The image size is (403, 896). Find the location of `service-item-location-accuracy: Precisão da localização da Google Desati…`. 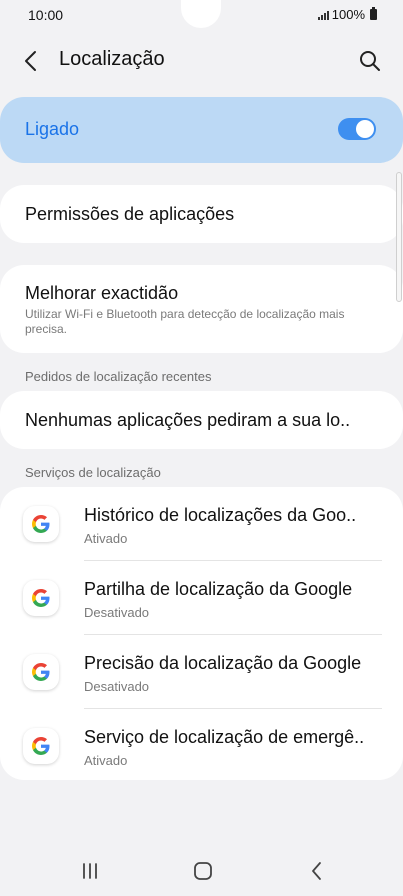

service-item-location-accuracy: Precisão da localização da Google Desati… is located at coordinates (201, 672).